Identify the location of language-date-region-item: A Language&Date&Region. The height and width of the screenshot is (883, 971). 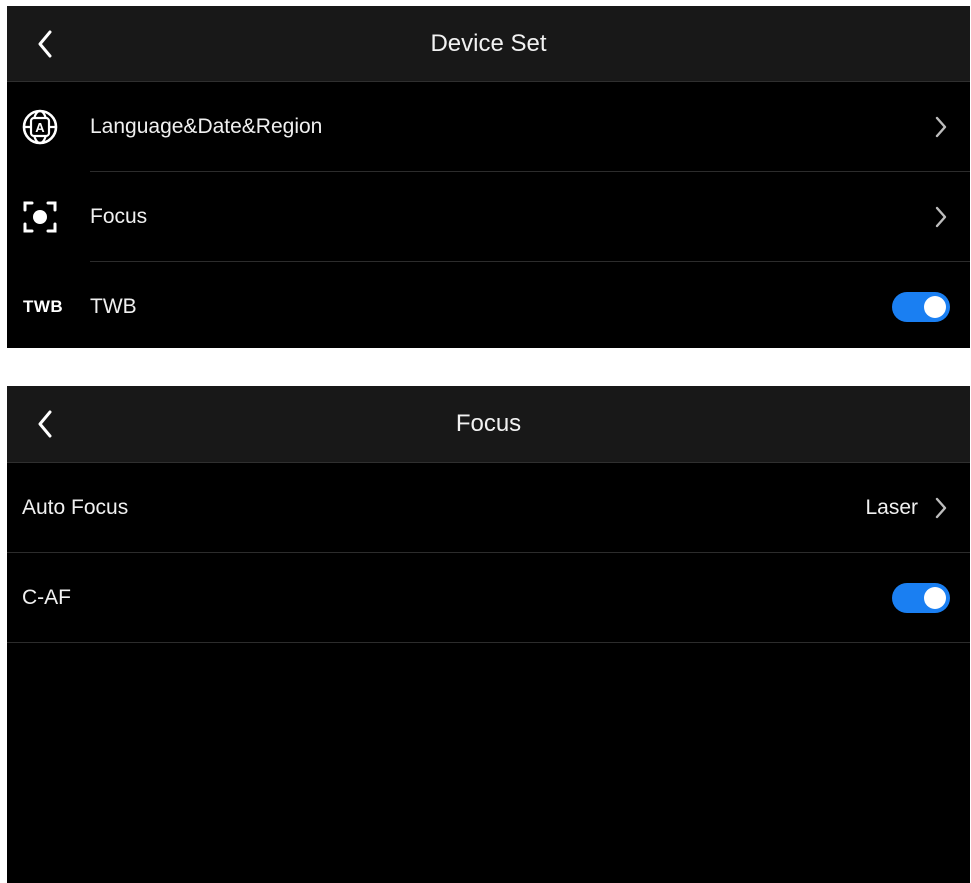
(488, 127).